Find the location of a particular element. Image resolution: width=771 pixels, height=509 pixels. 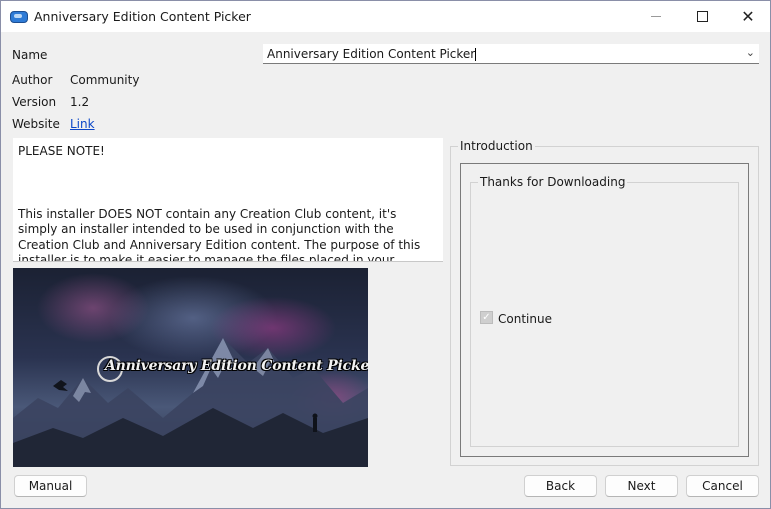

version-value: 1.2 is located at coordinates (80, 102).